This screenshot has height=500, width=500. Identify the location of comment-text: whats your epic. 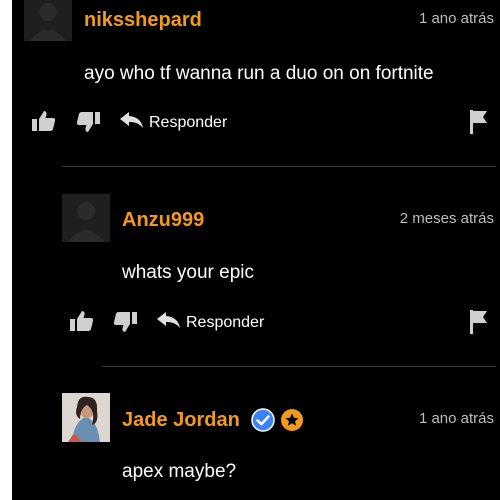
(188, 272).